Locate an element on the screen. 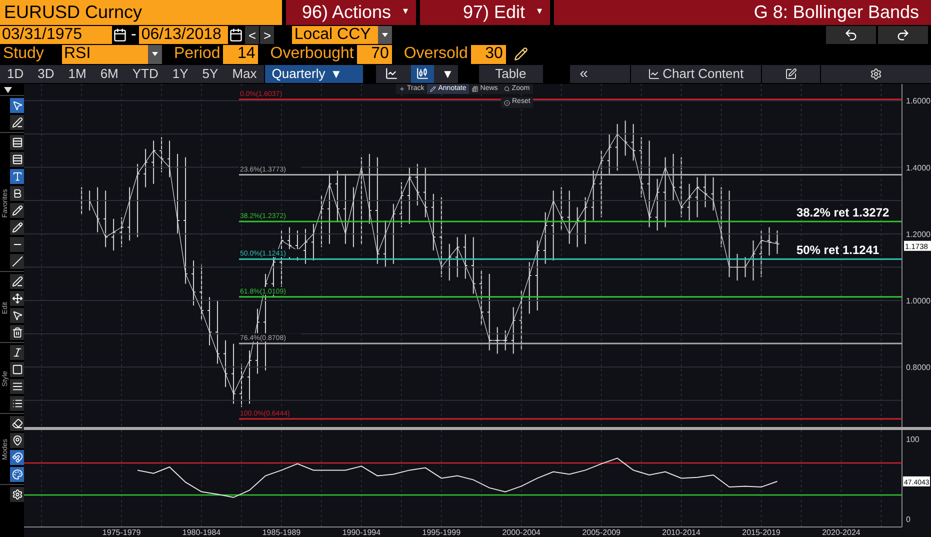 This screenshot has height=537, width=931. axis-tick-label: 1975-1979 is located at coordinates (121, 532).